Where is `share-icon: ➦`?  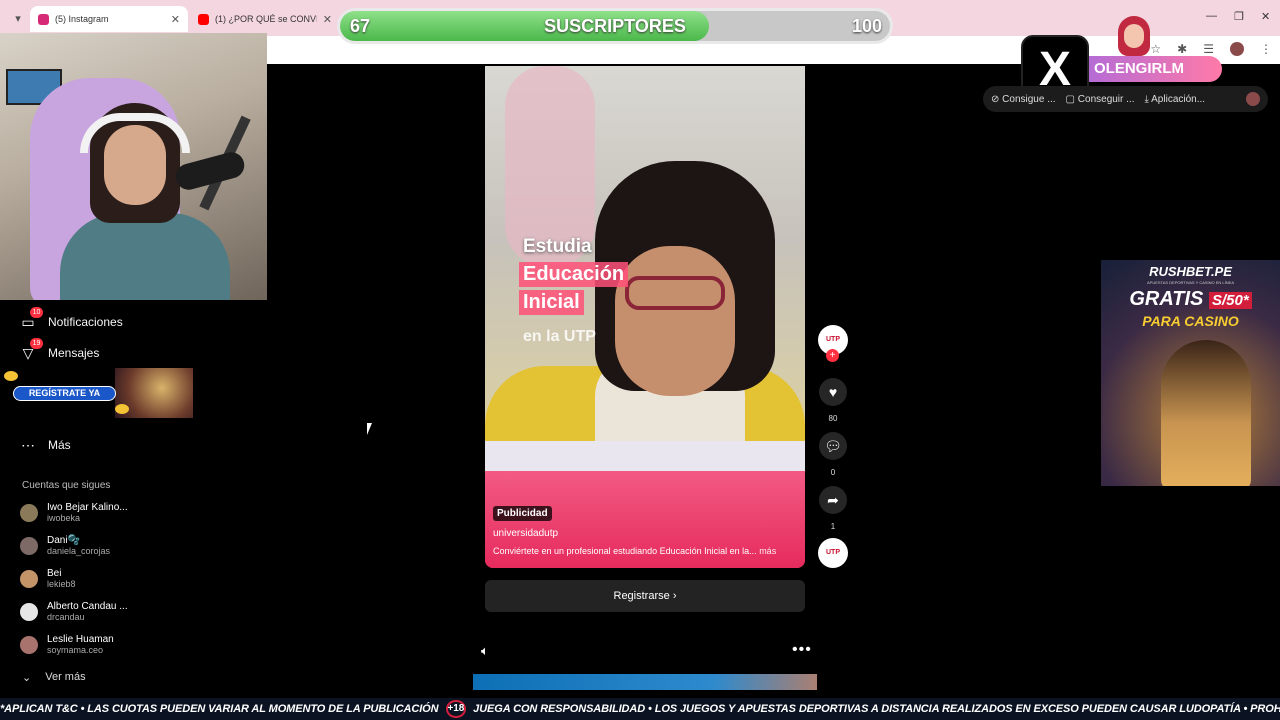
share-icon: ➦ is located at coordinates (833, 500).